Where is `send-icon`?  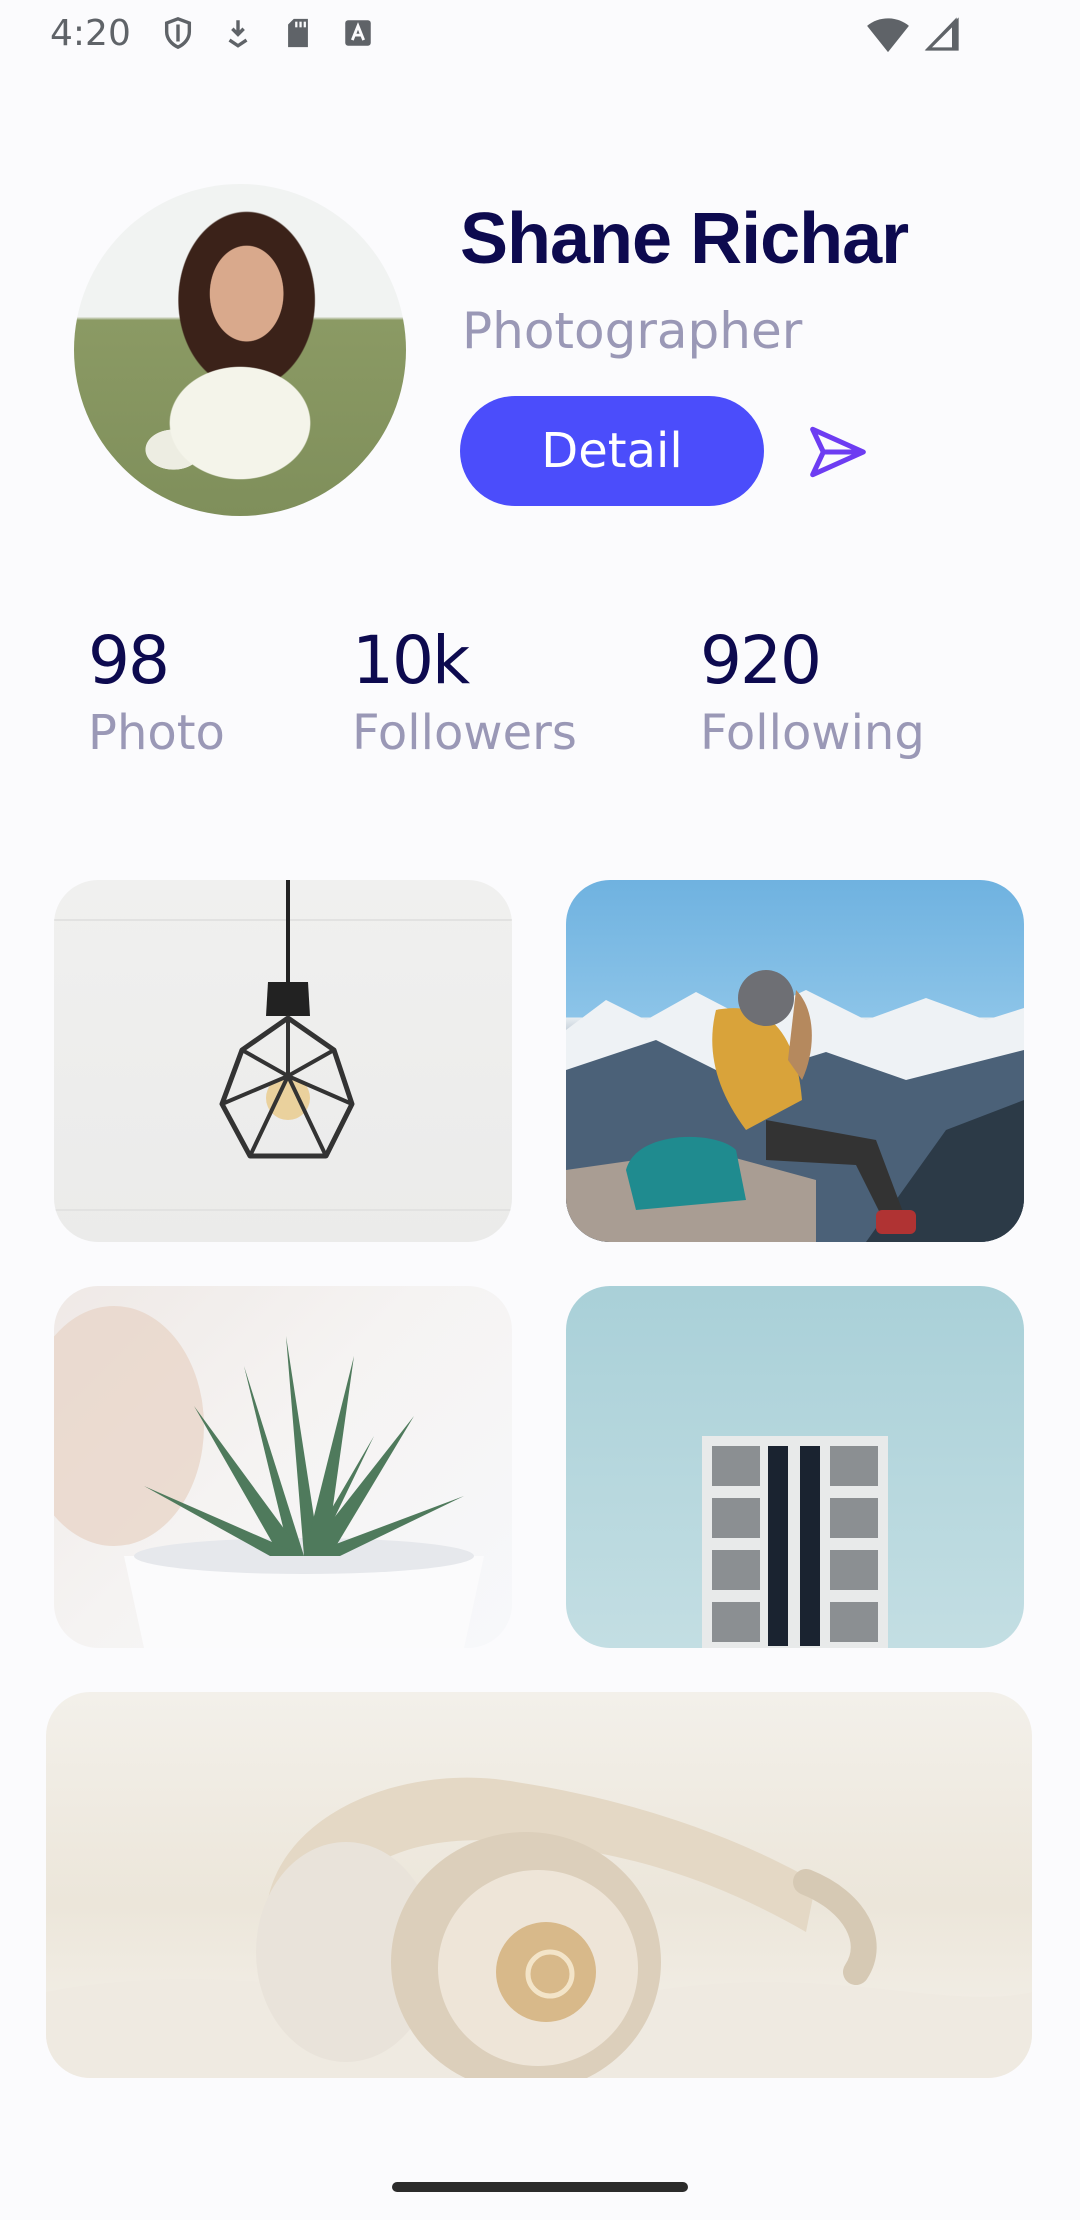
send-icon is located at coordinates (838, 452).